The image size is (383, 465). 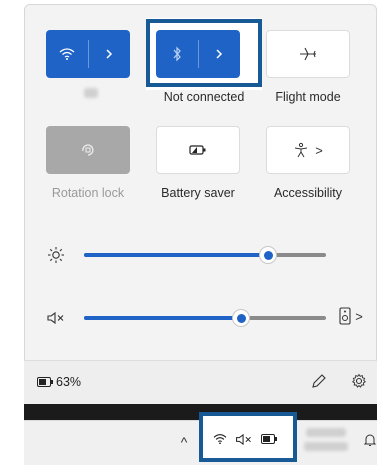 I want to click on clock-date-redacted, so click(x=326, y=446).